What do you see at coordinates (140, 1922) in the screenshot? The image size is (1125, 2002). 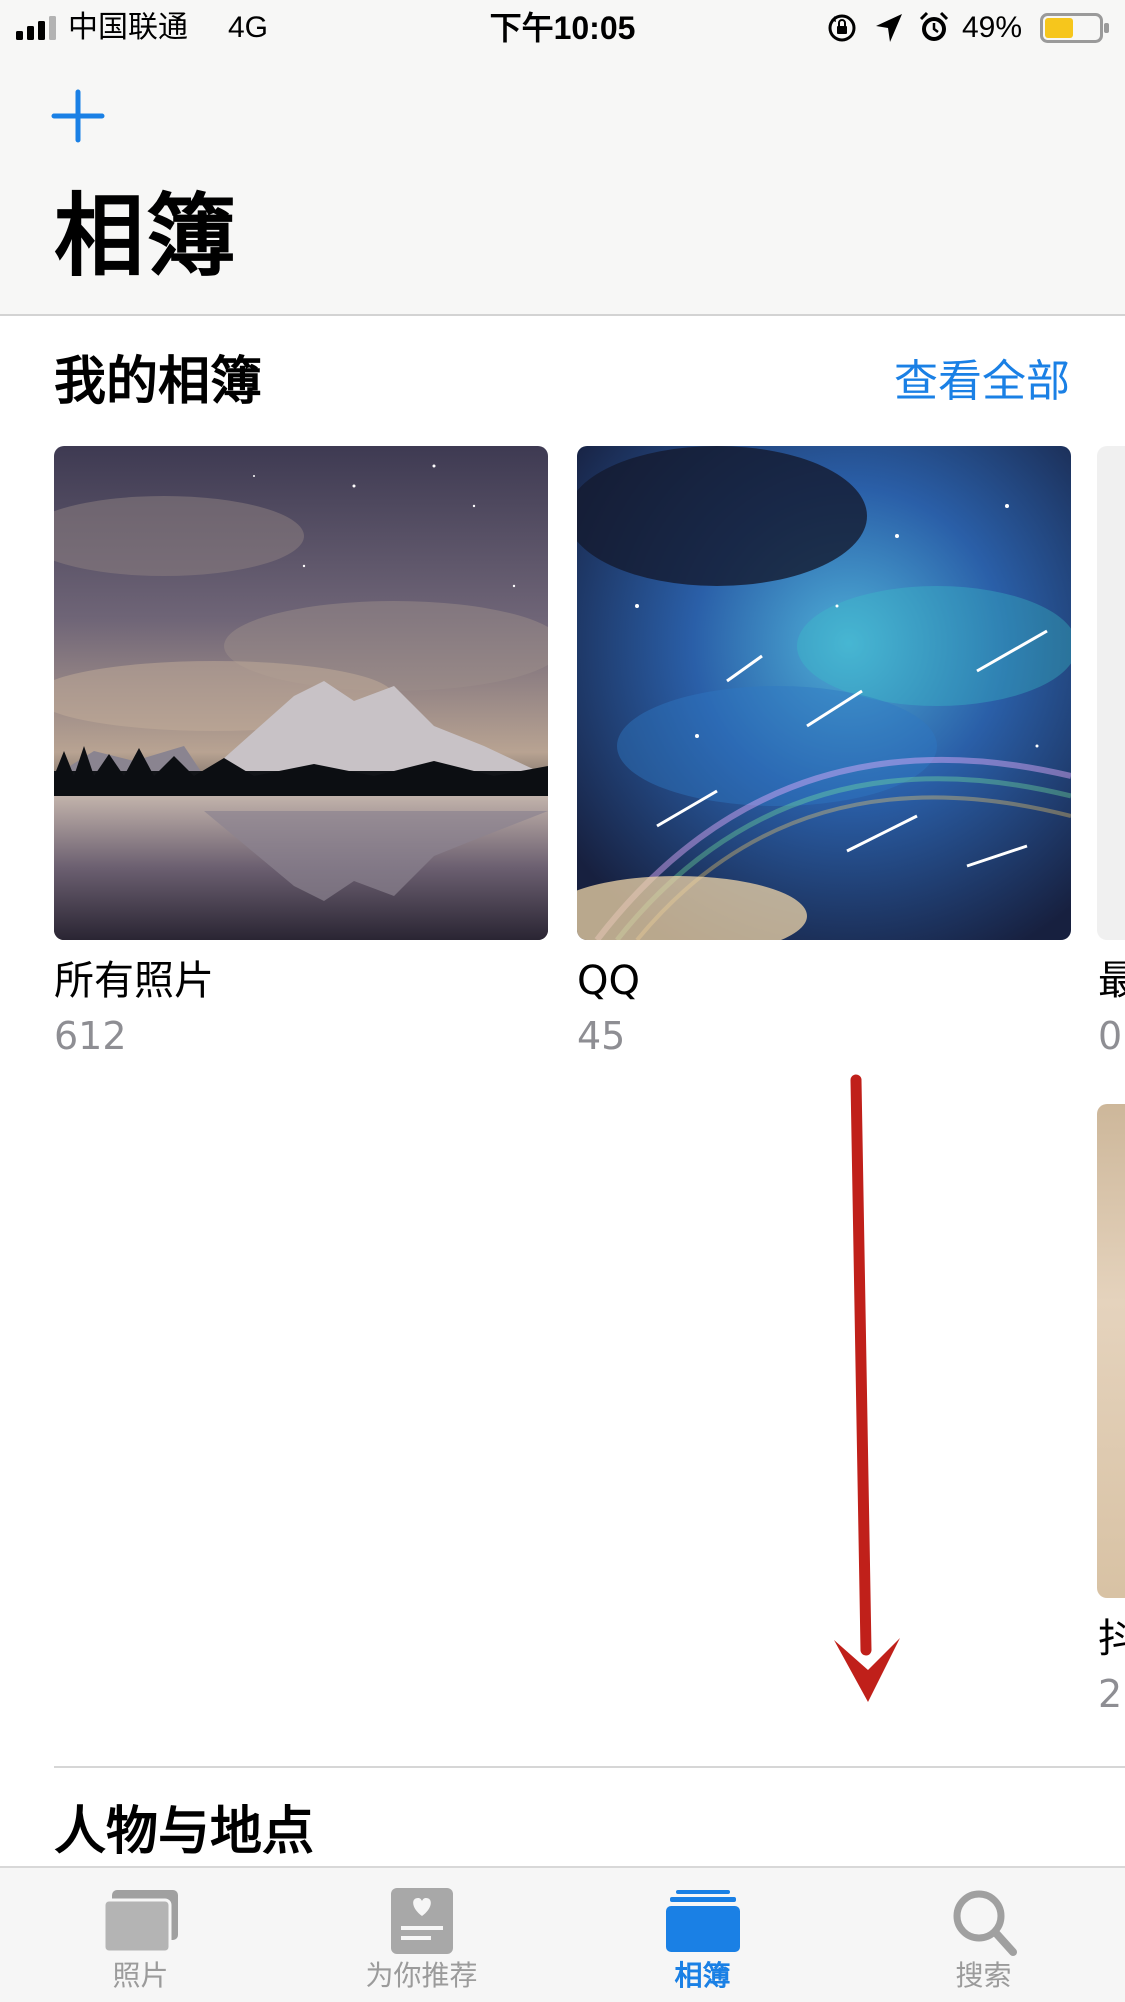 I see `photos-icon` at bounding box center [140, 1922].